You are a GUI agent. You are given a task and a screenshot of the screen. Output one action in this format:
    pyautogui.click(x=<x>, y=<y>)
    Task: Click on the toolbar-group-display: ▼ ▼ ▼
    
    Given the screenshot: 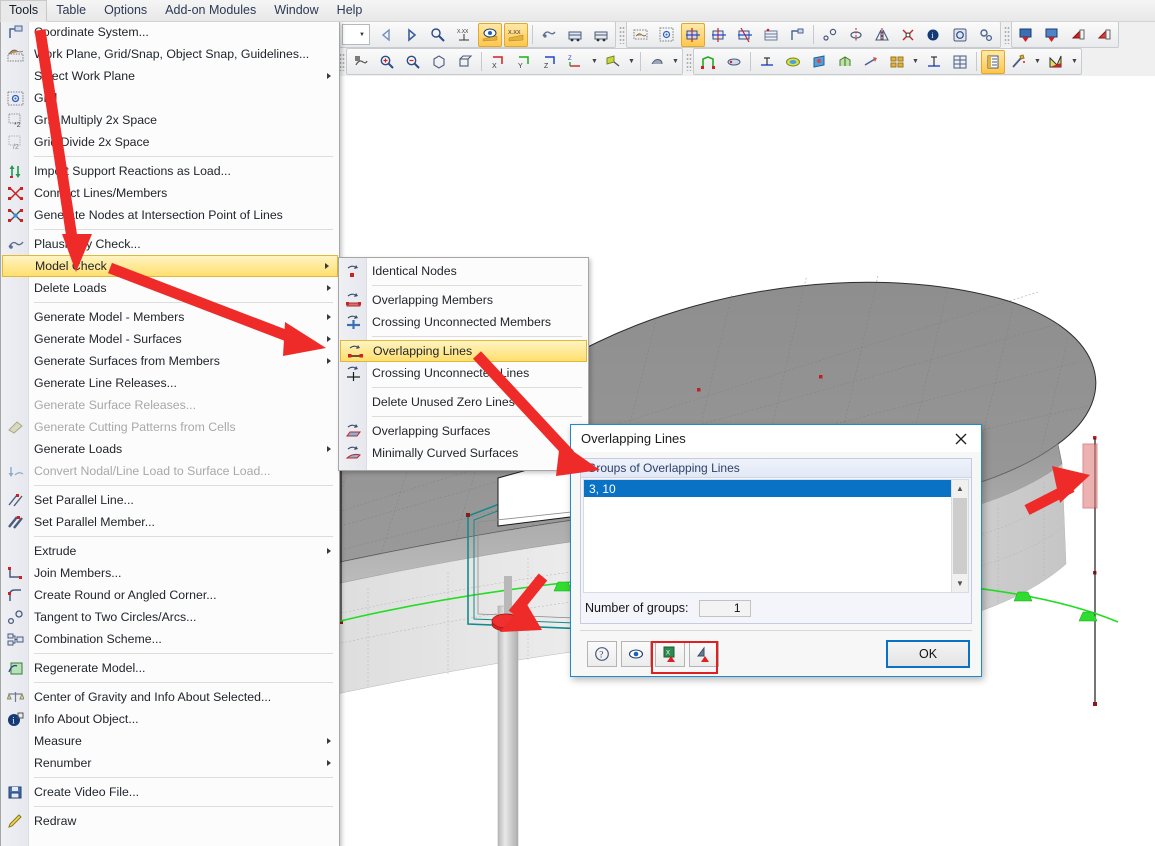 What is the action you would take?
    pyautogui.click(x=887, y=61)
    